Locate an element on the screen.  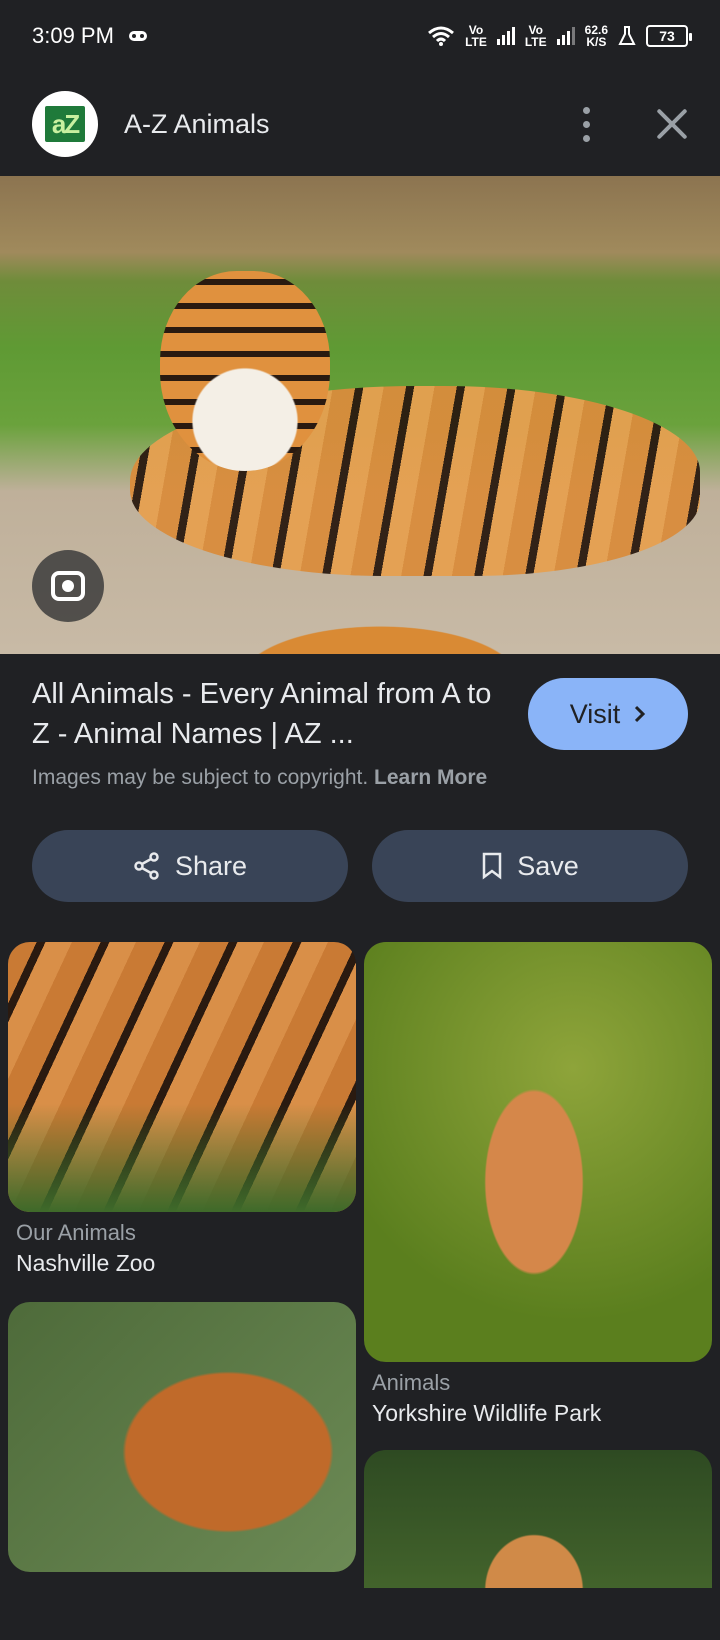
visit-button: Visit is located at coordinates (608, 714).